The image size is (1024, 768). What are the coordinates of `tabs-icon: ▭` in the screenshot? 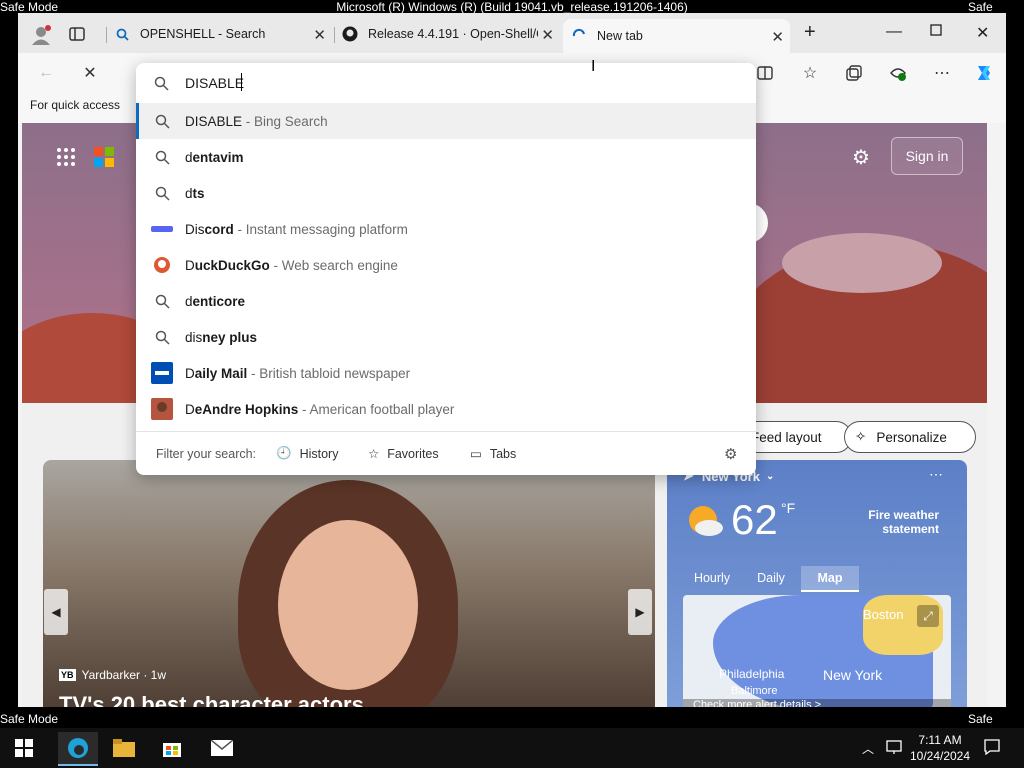 It's located at (476, 454).